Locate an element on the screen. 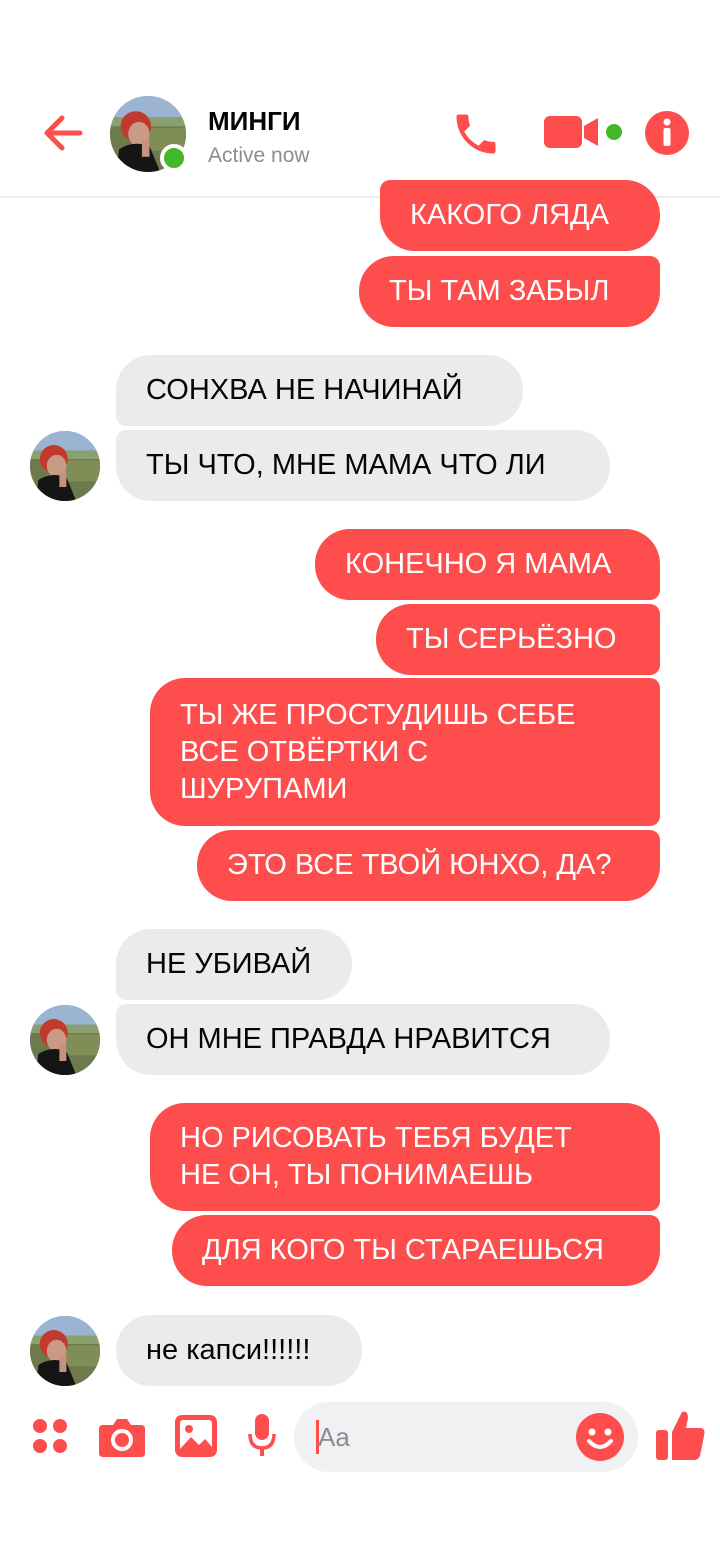  outgoing-message: ДЛЯ КОГО ТЫ СТАРАЕШЬСЯ is located at coordinates (416, 1250).